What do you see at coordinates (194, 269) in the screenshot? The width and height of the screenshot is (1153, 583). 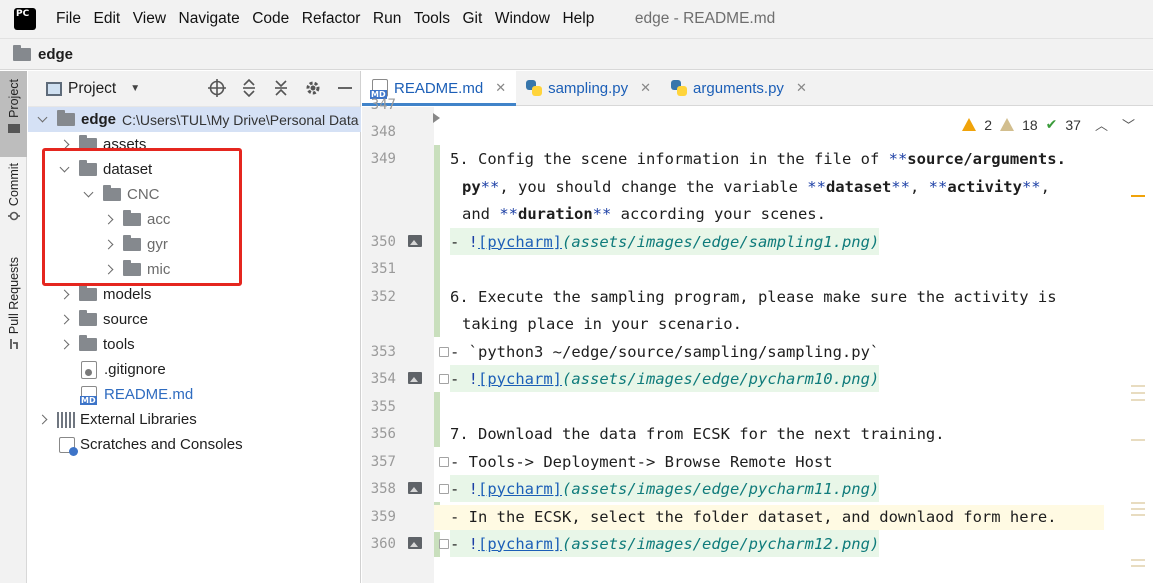 I see `tree-item-mic: mic` at bounding box center [194, 269].